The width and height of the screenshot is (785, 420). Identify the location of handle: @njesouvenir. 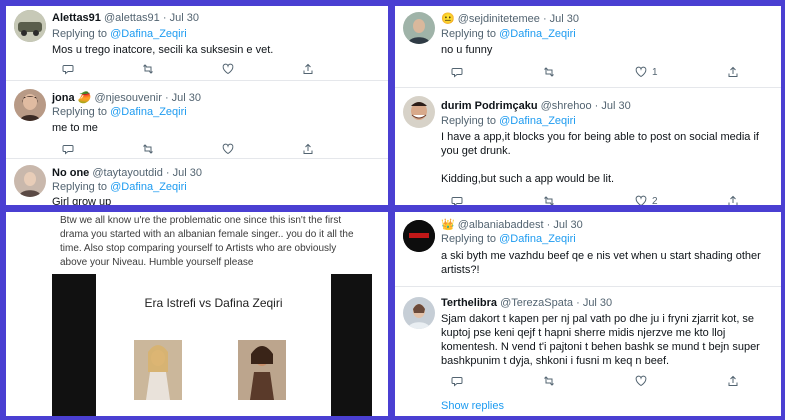
(127, 98).